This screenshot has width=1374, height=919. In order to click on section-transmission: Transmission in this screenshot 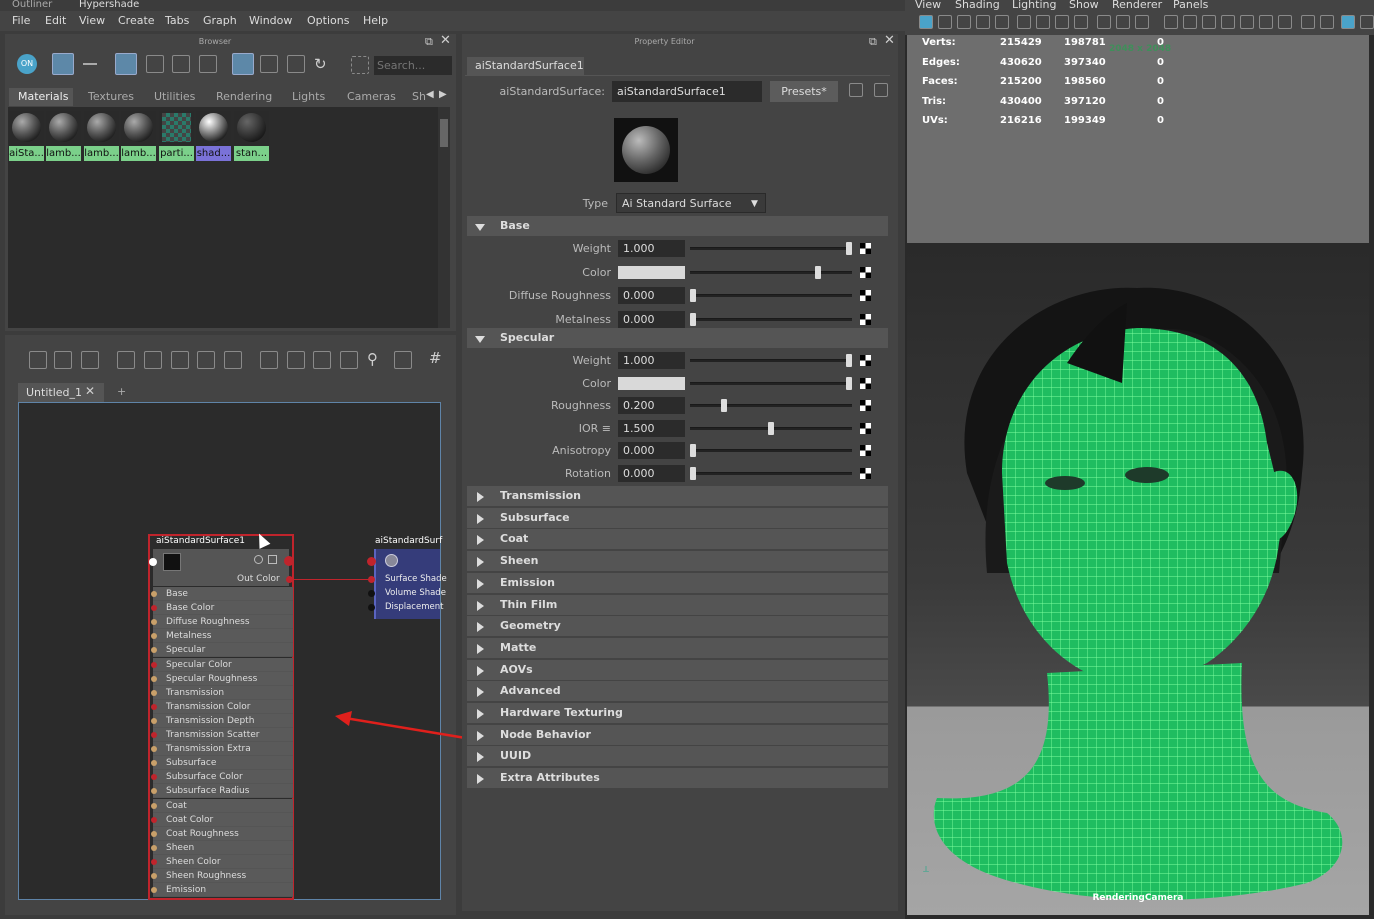, I will do `click(677, 496)`.